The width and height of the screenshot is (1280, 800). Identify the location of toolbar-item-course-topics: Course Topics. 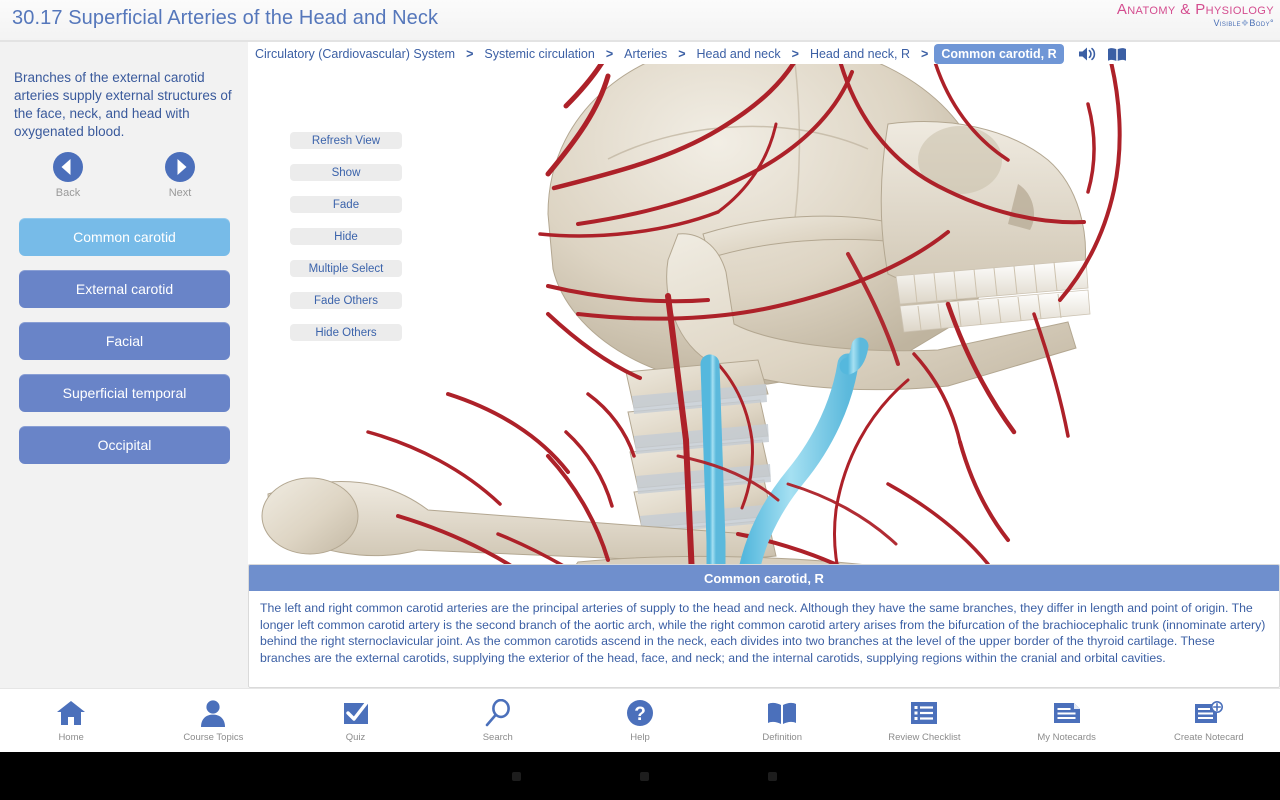
(213, 716).